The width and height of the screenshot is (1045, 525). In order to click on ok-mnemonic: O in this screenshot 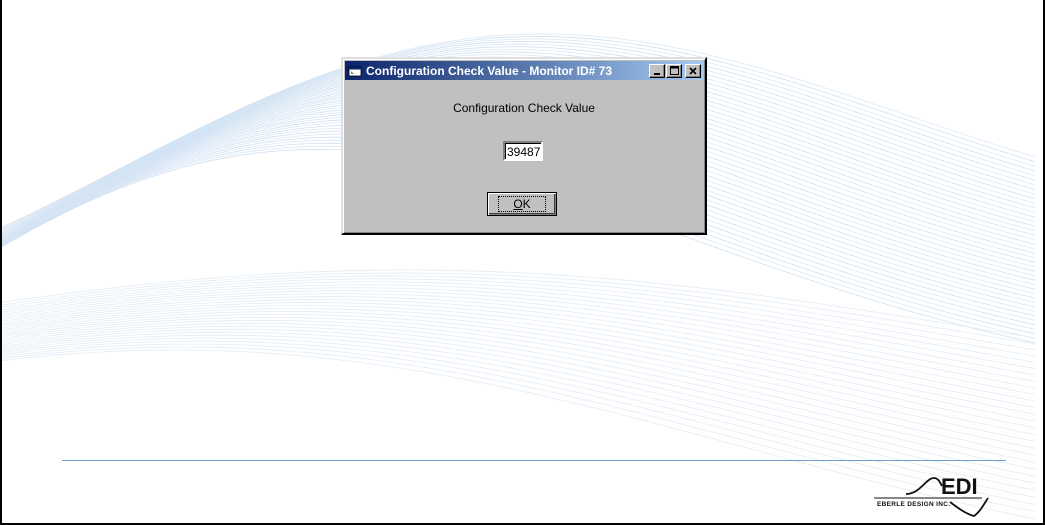, I will do `click(518, 204)`.